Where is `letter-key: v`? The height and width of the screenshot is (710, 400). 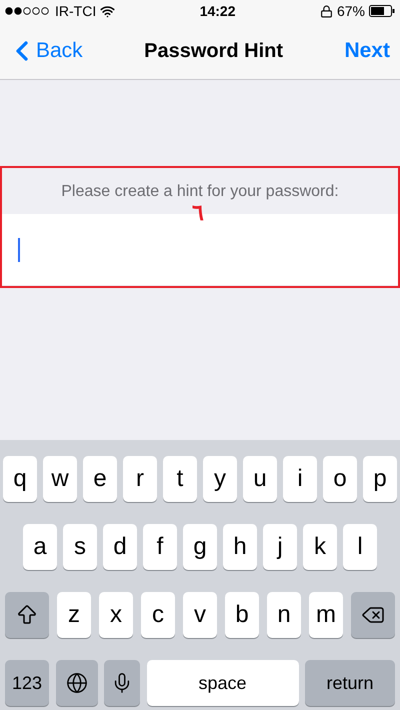 letter-key: v is located at coordinates (200, 615).